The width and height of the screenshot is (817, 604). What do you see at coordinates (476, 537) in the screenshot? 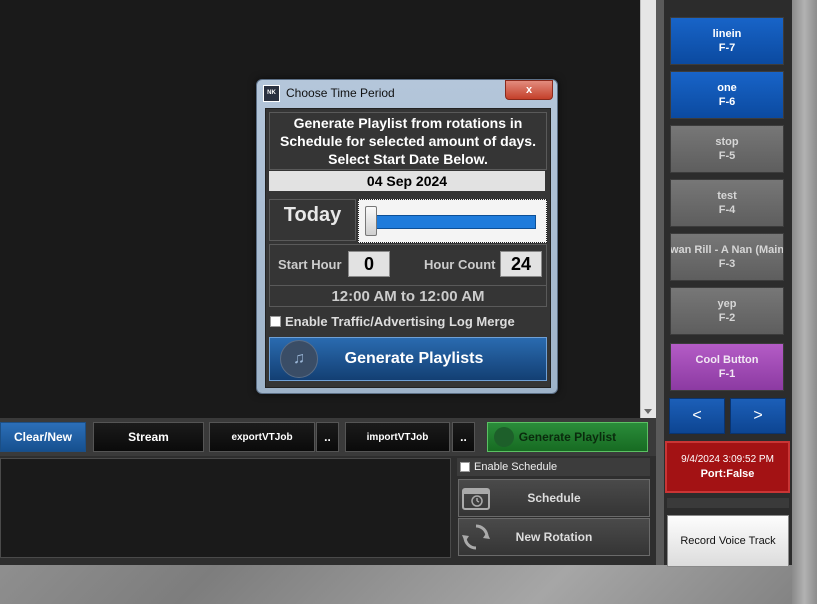
I see `rotation-icon` at bounding box center [476, 537].